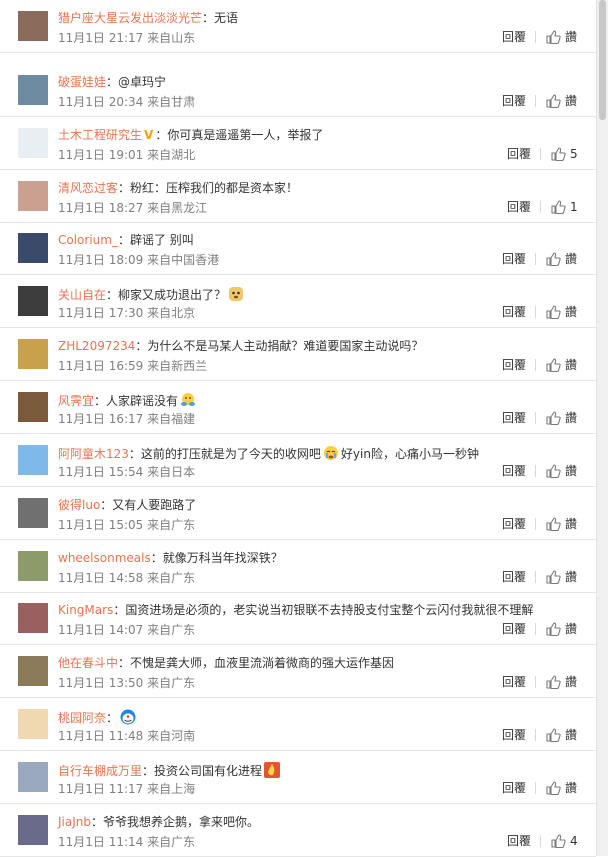 The image size is (608, 857). I want to click on comment-username: 他在春斗中, so click(88, 663).